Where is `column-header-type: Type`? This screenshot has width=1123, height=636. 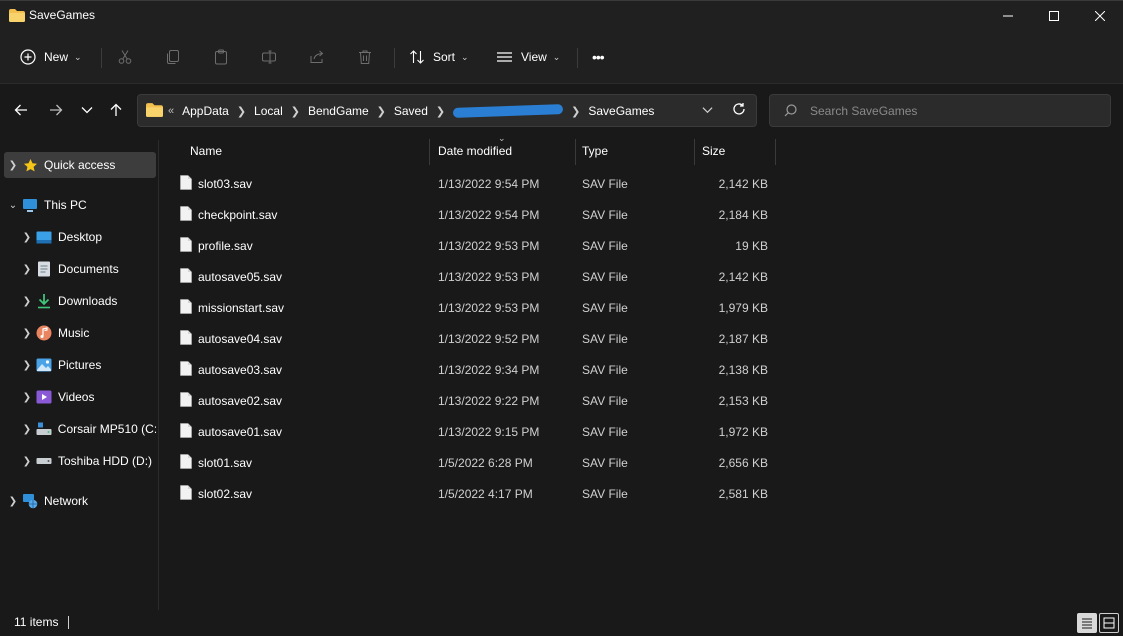
column-header-type: Type is located at coordinates (595, 151).